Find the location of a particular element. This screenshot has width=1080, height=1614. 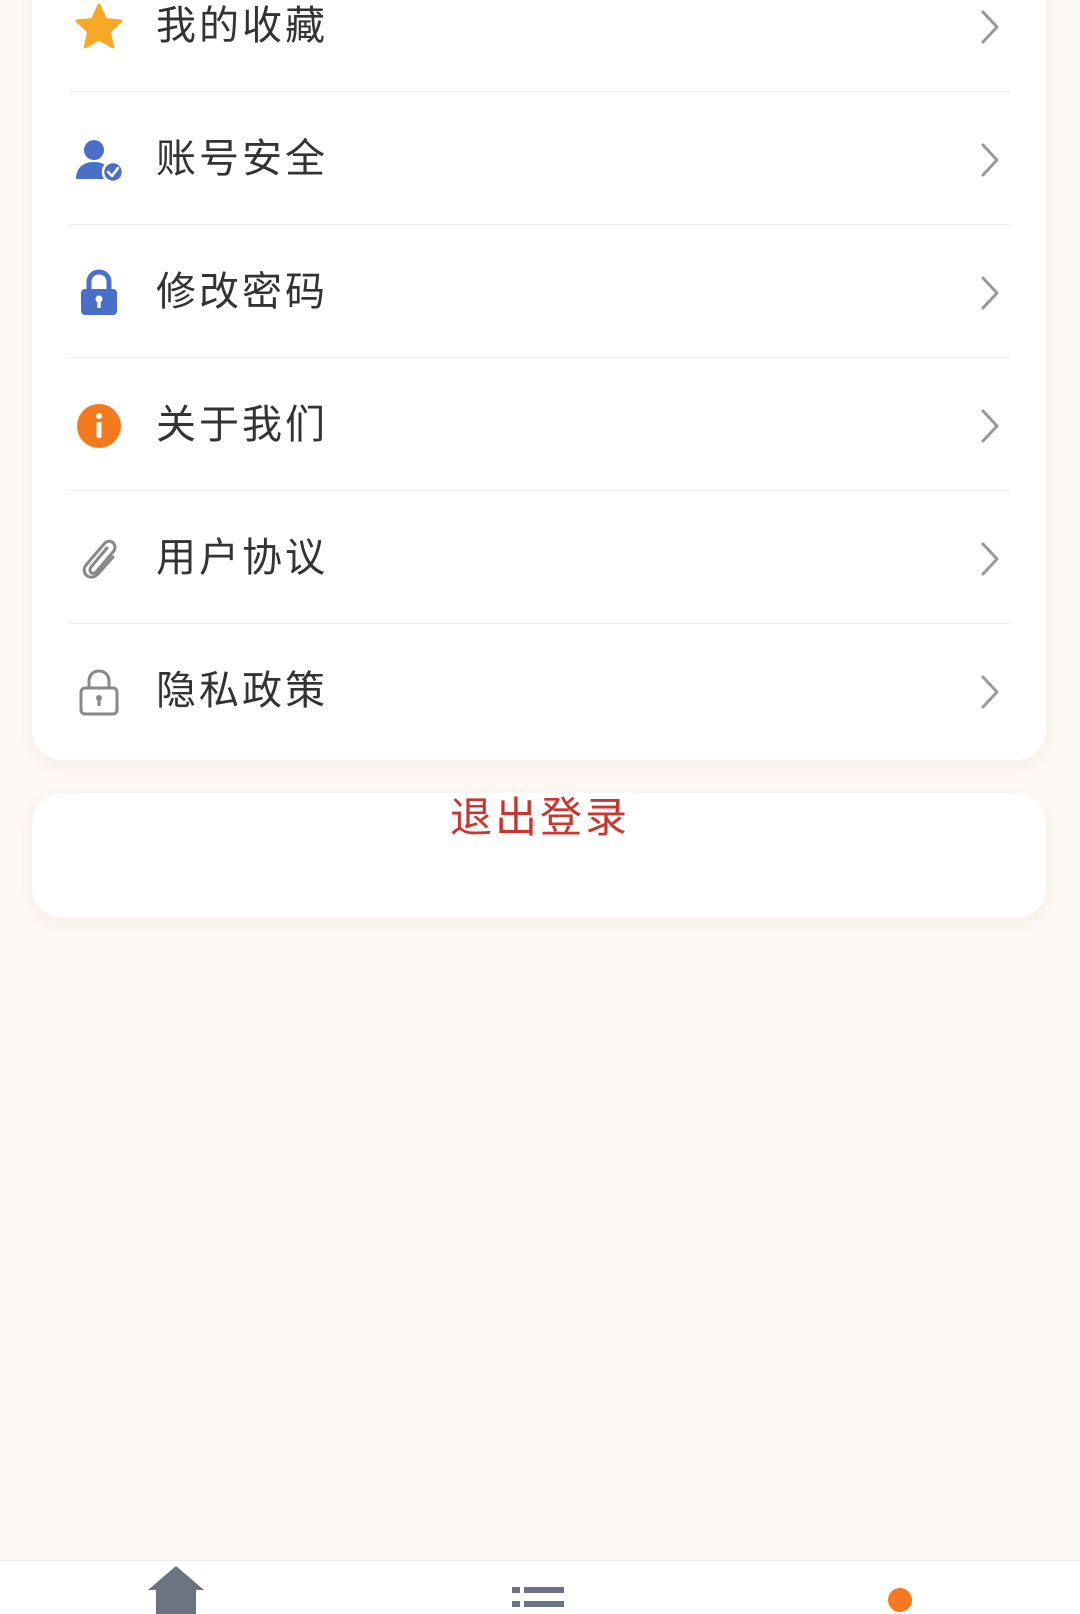

menu-item-label: 关于我们 is located at coordinates (242, 425).